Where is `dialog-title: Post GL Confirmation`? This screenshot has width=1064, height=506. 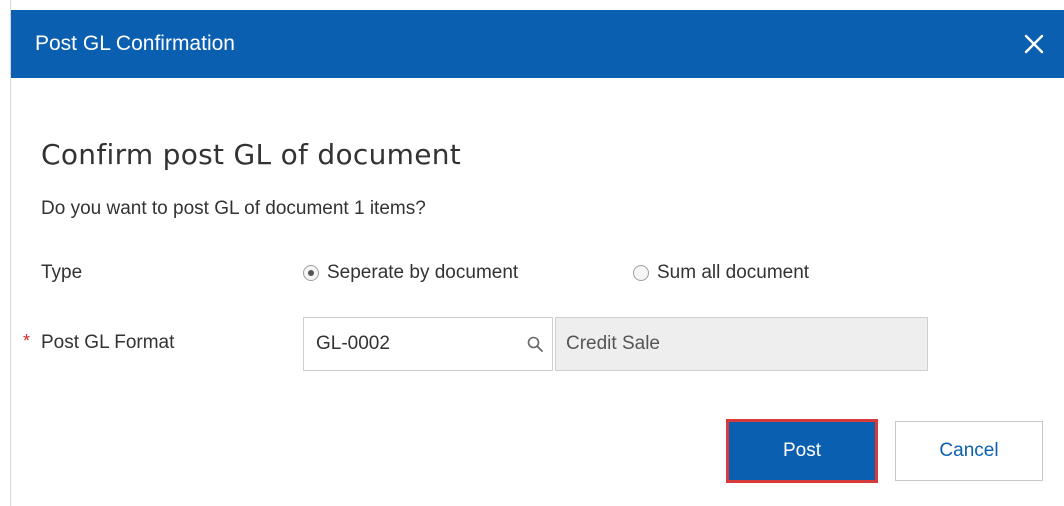 dialog-title: Post GL Confirmation is located at coordinates (135, 43).